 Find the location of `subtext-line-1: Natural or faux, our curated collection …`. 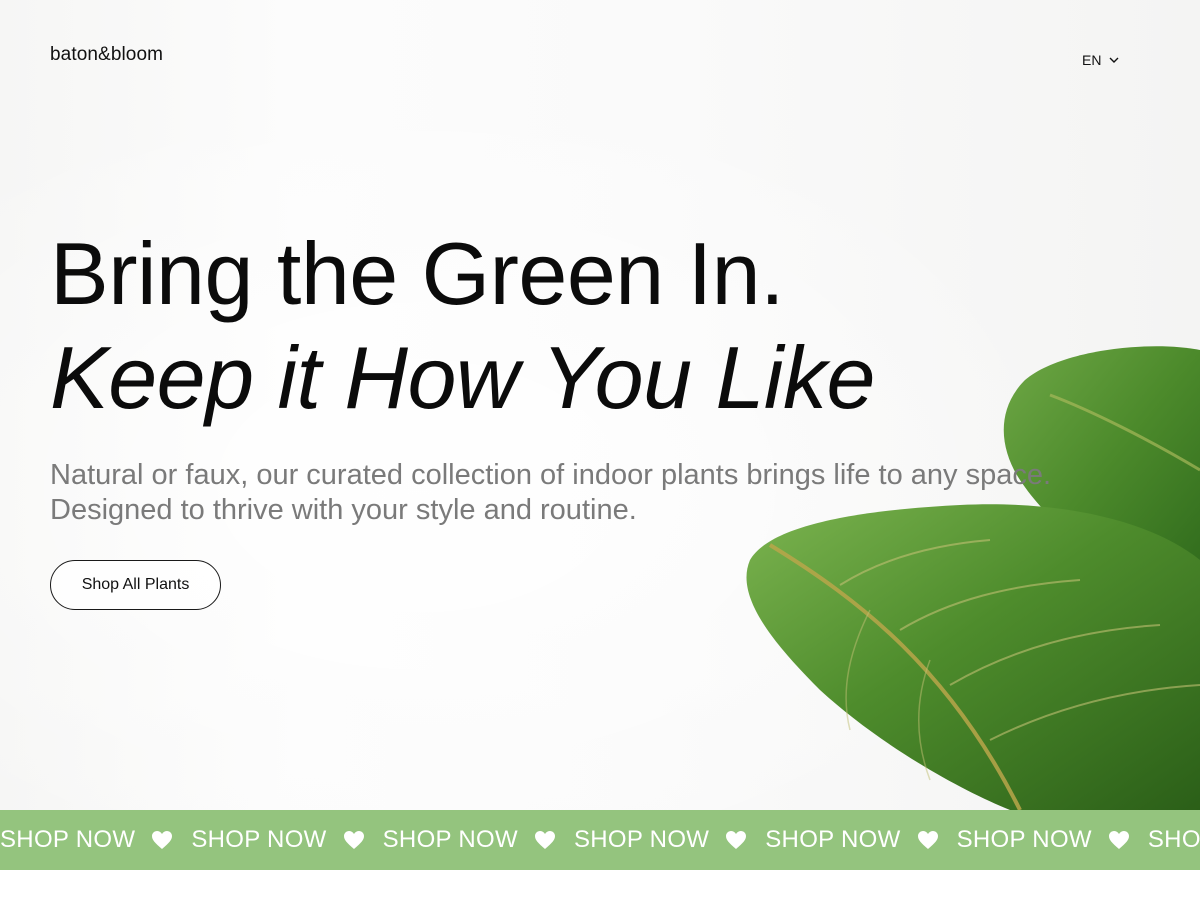

subtext-line-1: Natural or faux, our curated collection … is located at coordinates (551, 475).